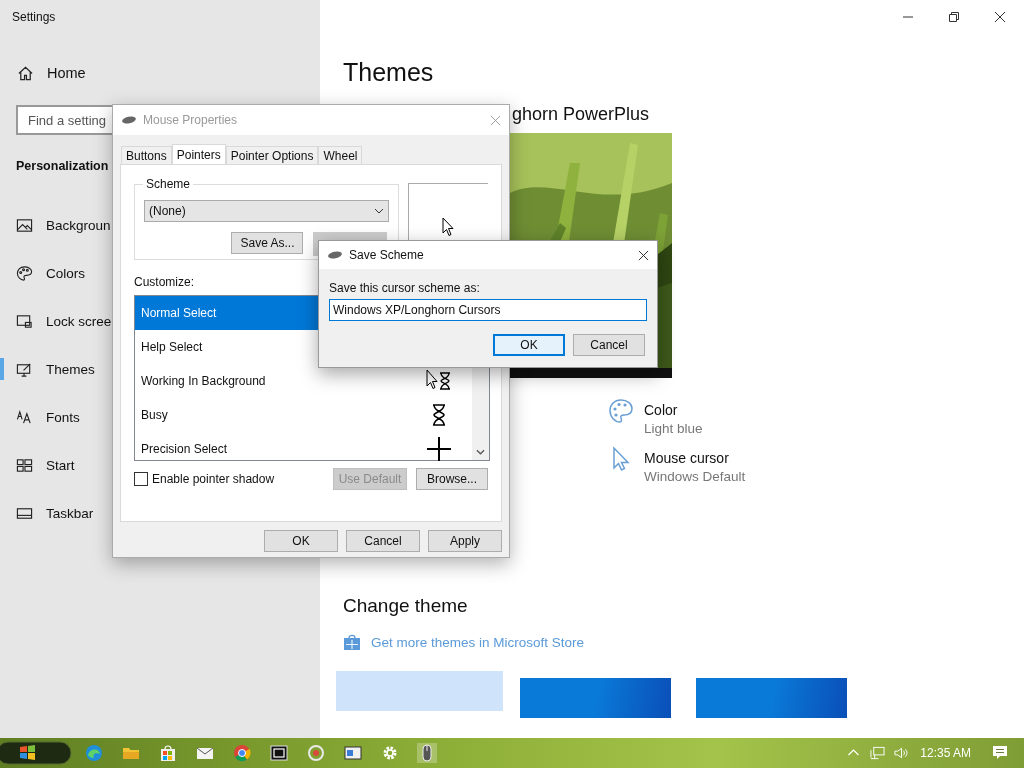 This screenshot has height=768, width=1024. I want to click on checkbox-box, so click(141, 479).